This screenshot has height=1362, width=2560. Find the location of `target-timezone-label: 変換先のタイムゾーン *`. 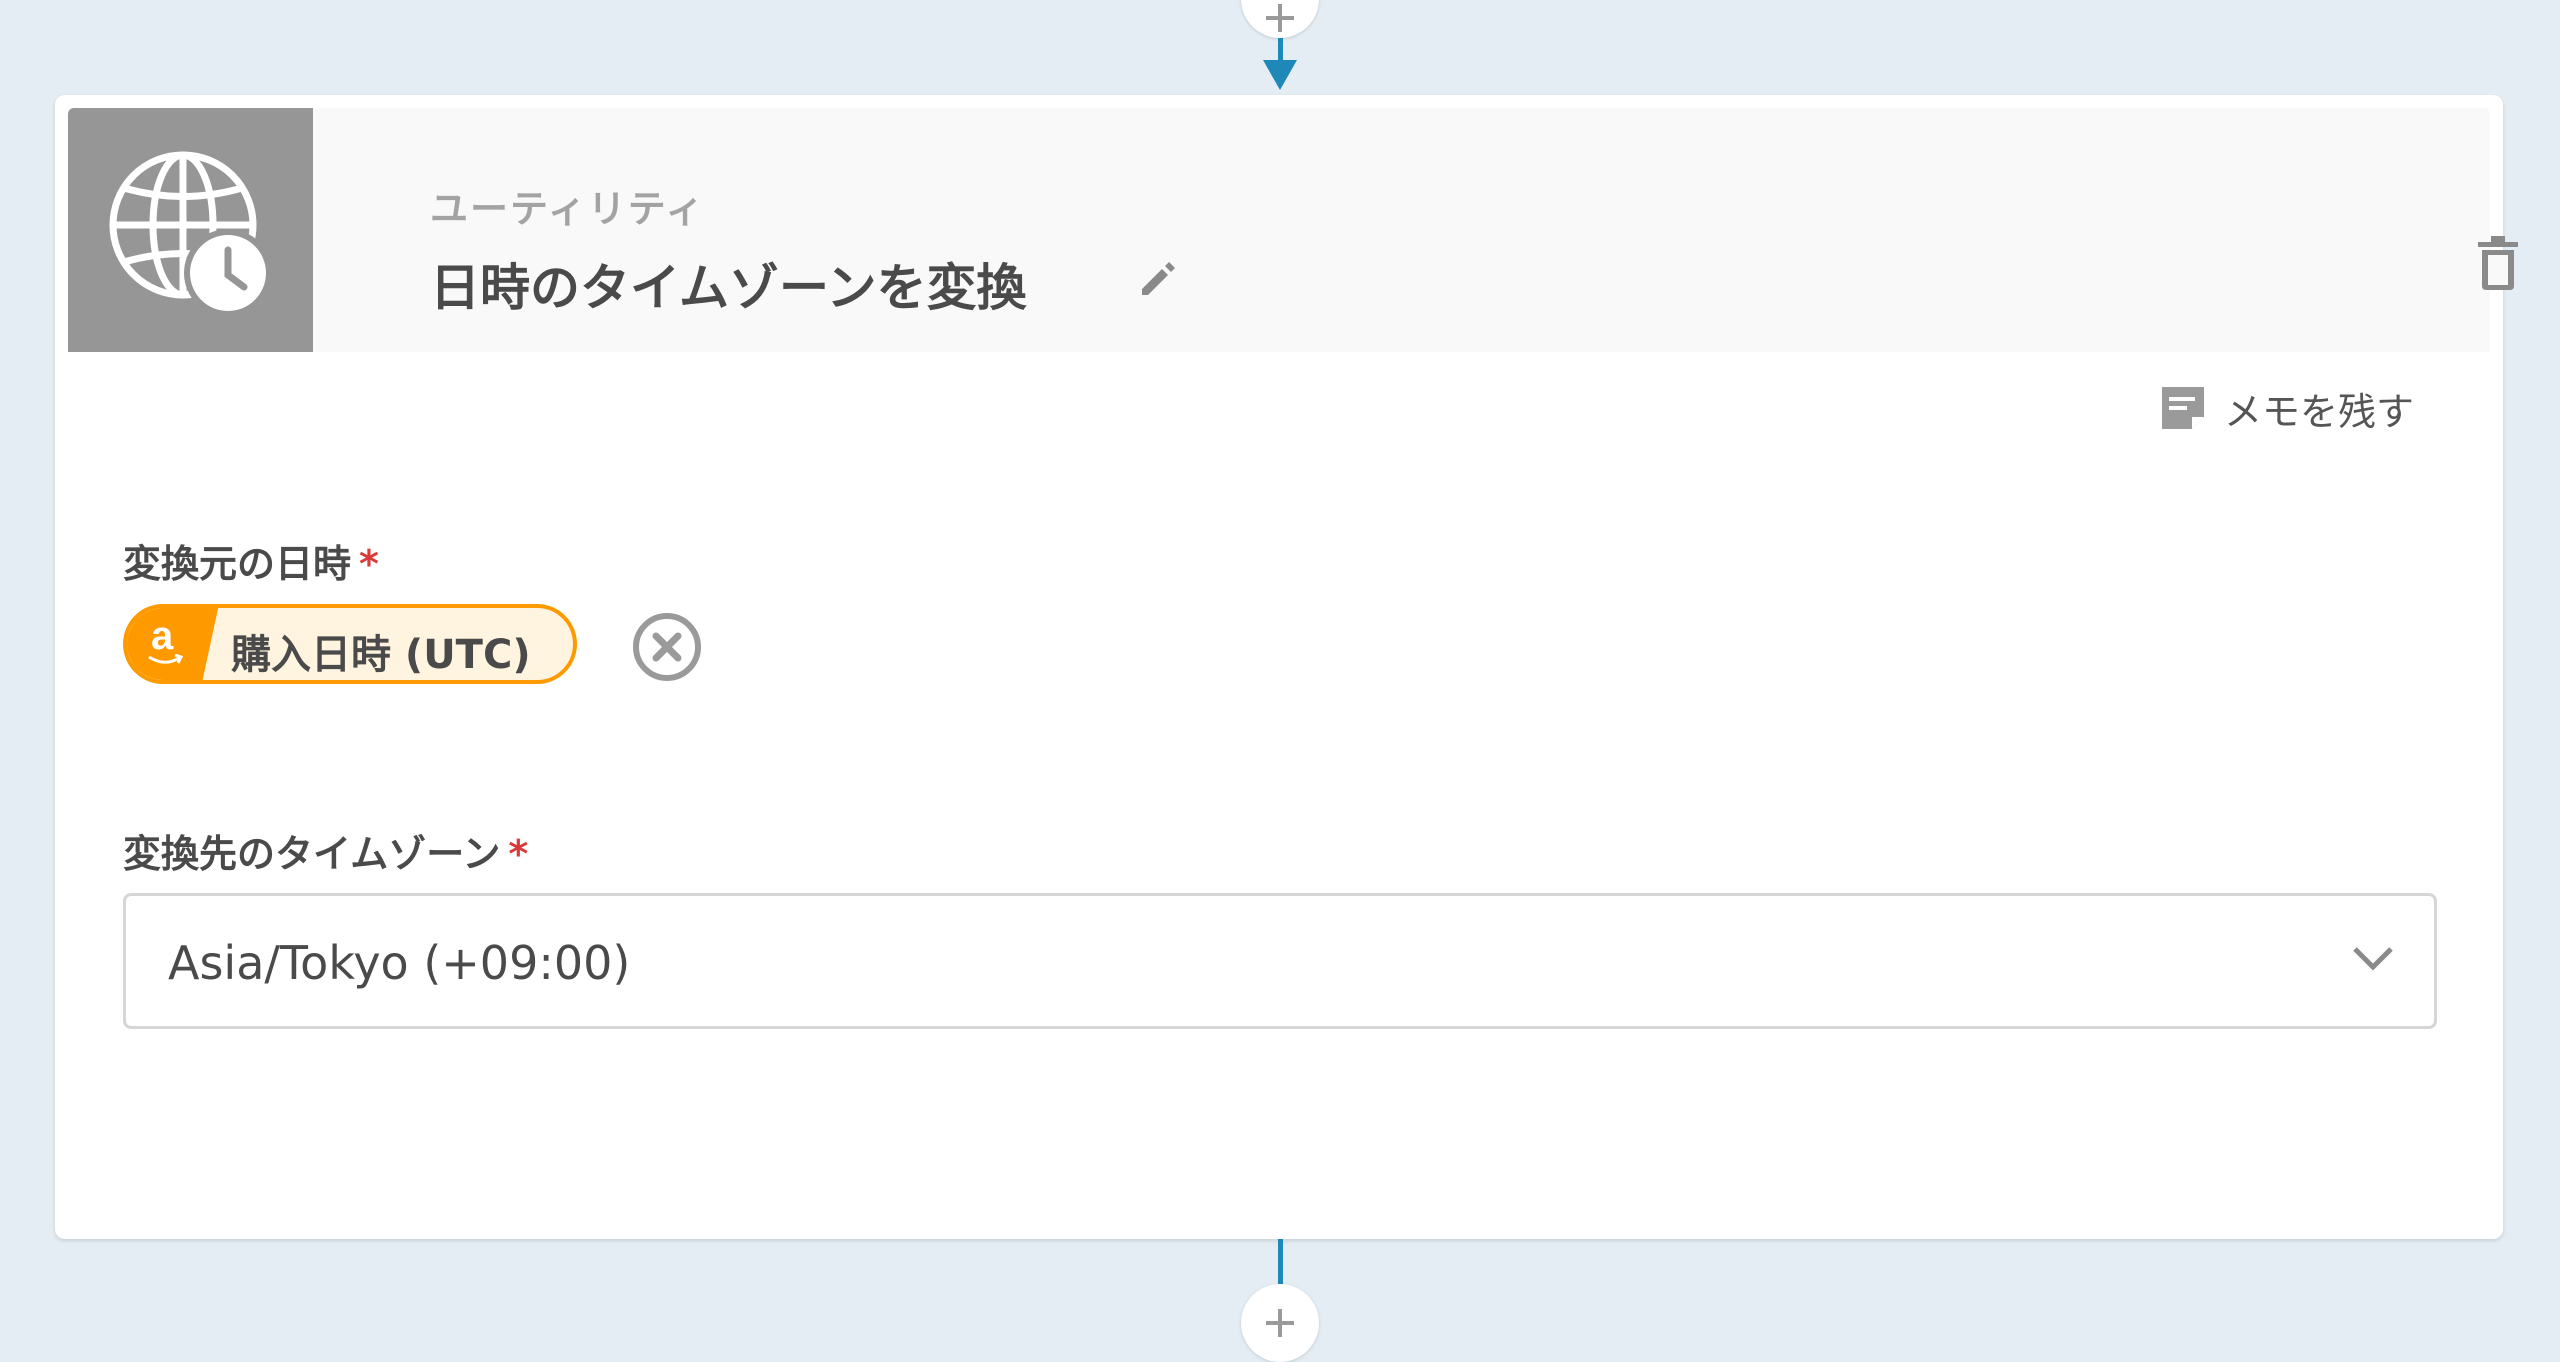

target-timezone-label: 変換先のタイムゾーン * is located at coordinates (325, 850).